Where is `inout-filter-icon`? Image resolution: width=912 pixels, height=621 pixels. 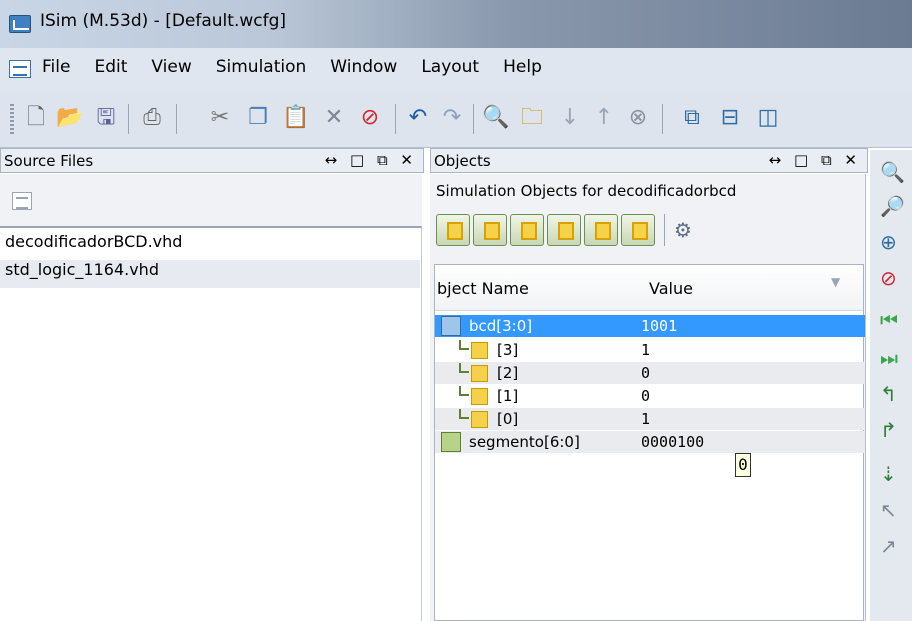 inout-filter-icon is located at coordinates (527, 230).